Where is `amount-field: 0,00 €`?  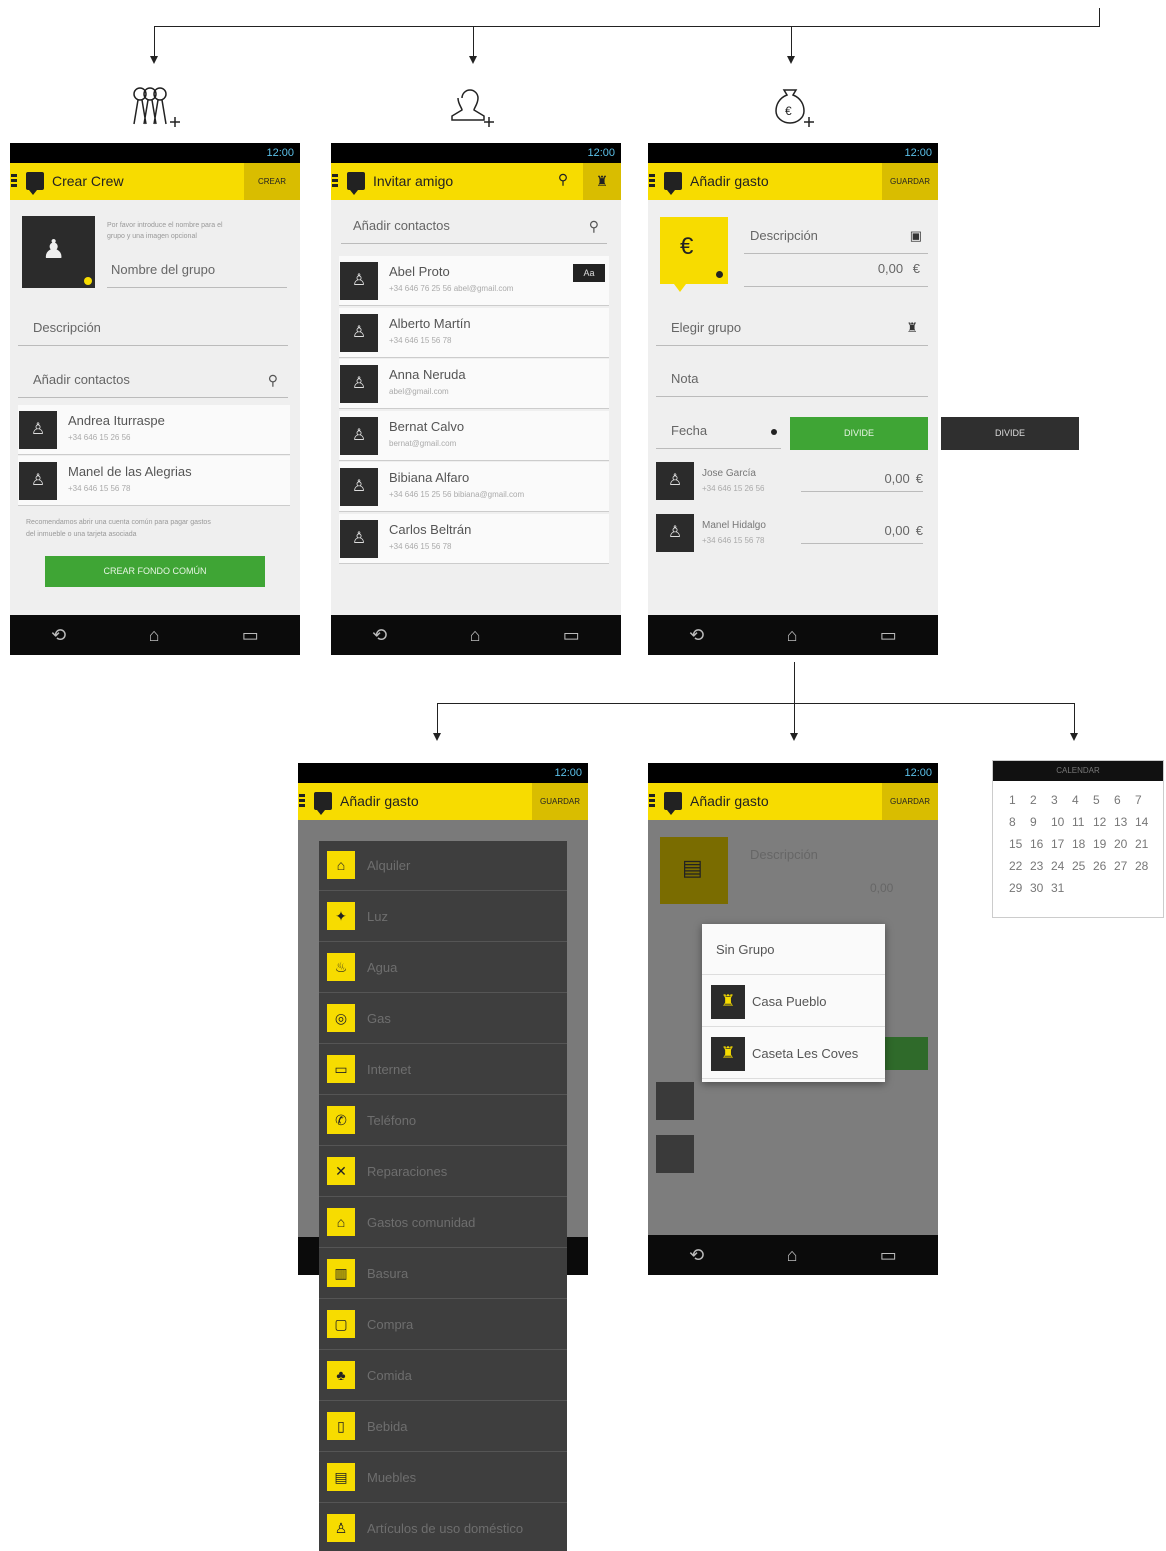 amount-field: 0,00 € is located at coordinates (836, 269).